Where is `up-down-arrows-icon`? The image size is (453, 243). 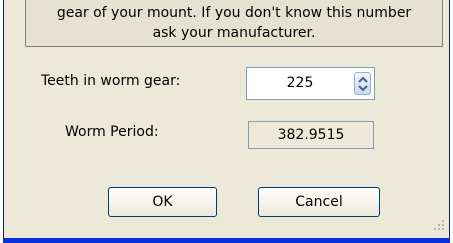 up-down-arrows-icon is located at coordinates (363, 84).